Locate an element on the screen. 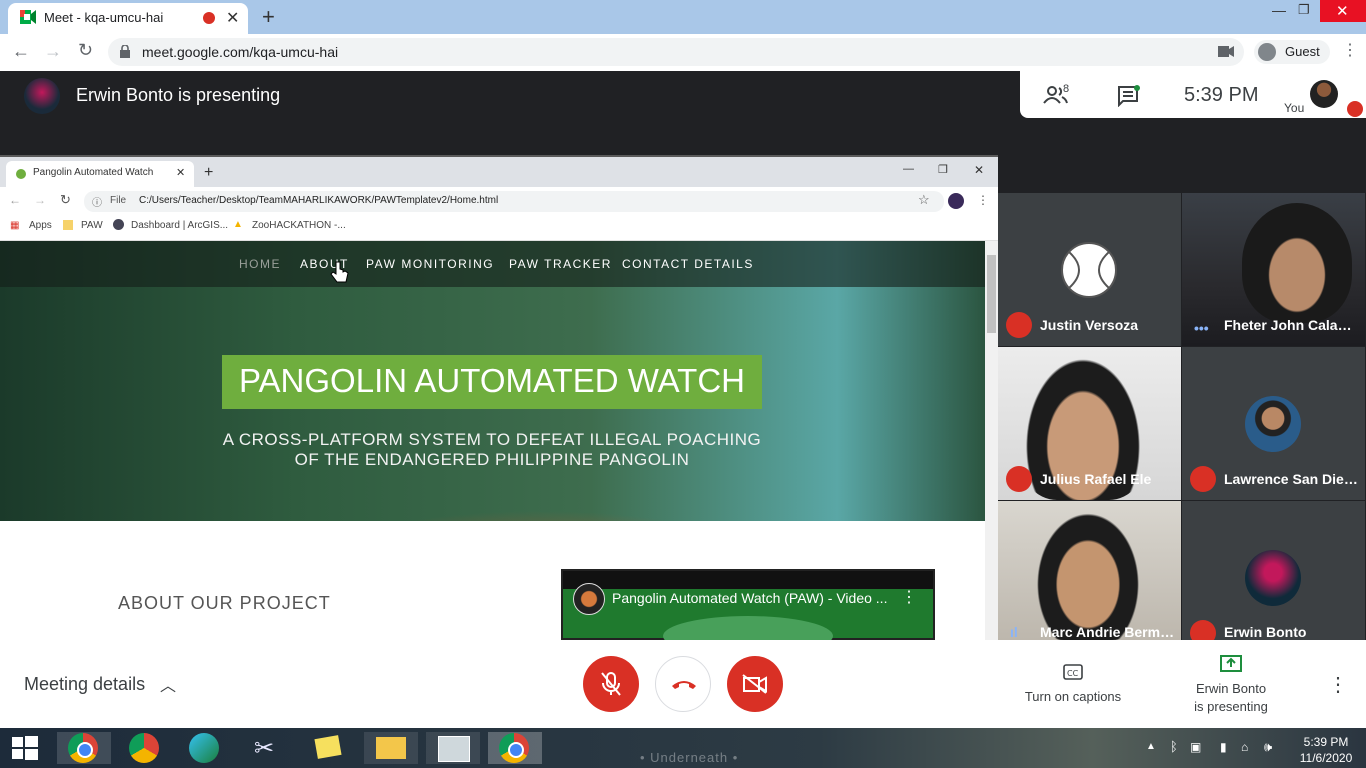  participant-name: Erwin Bonto is located at coordinates (1265, 632).